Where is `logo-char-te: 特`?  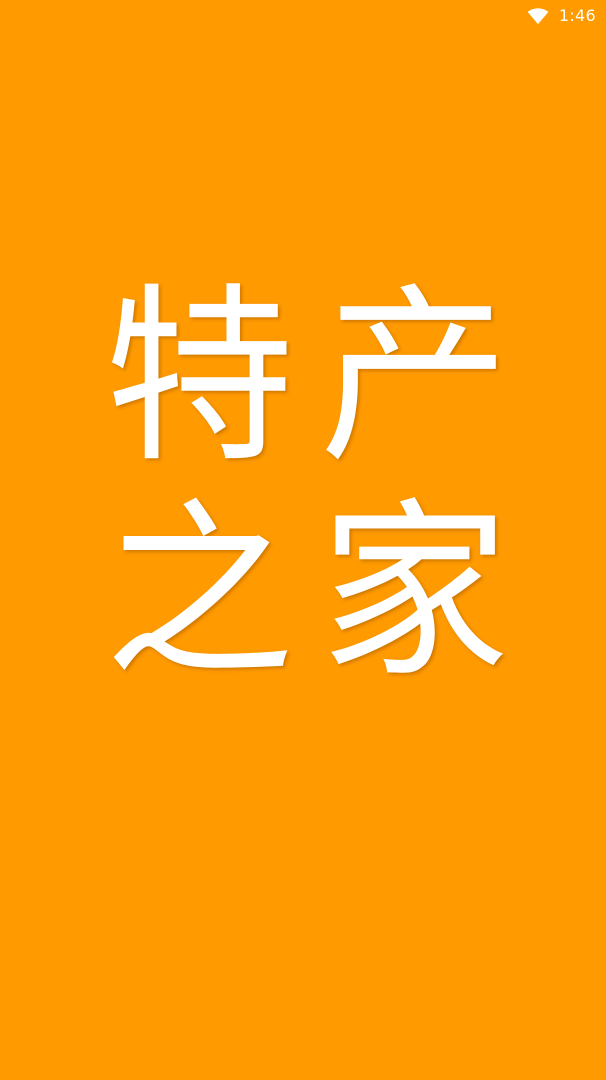 logo-char-te: 特 is located at coordinates (199, 377).